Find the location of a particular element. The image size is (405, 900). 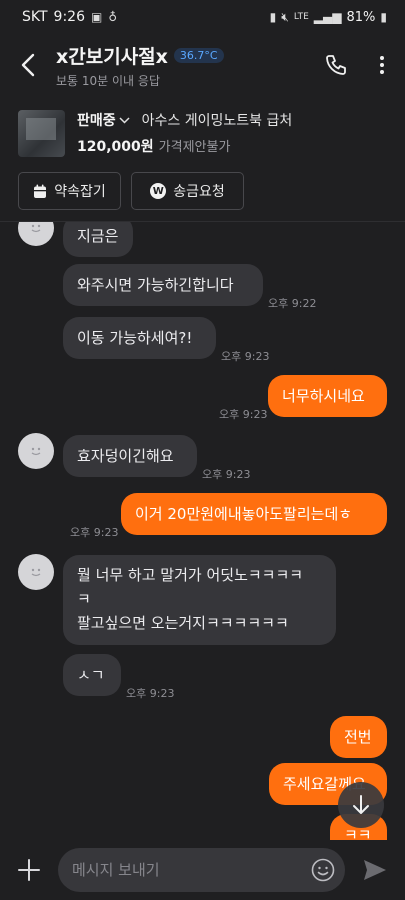

message-bubble-incoming: 효자덩이긴해요 is located at coordinates (130, 456).